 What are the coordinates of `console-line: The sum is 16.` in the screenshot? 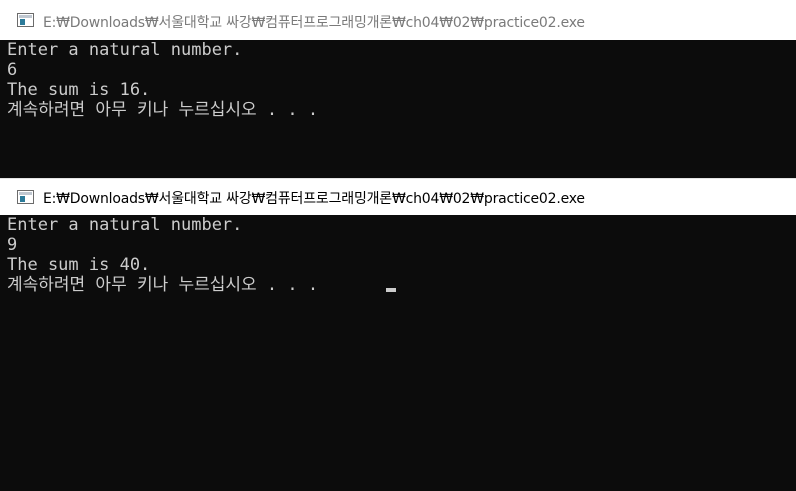 It's located at (79, 90).